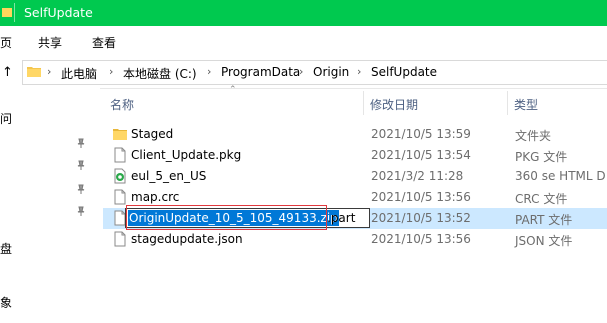 The image size is (607, 323). What do you see at coordinates (7, 72) in the screenshot?
I see `up-arrow-icon: ↑` at bounding box center [7, 72].